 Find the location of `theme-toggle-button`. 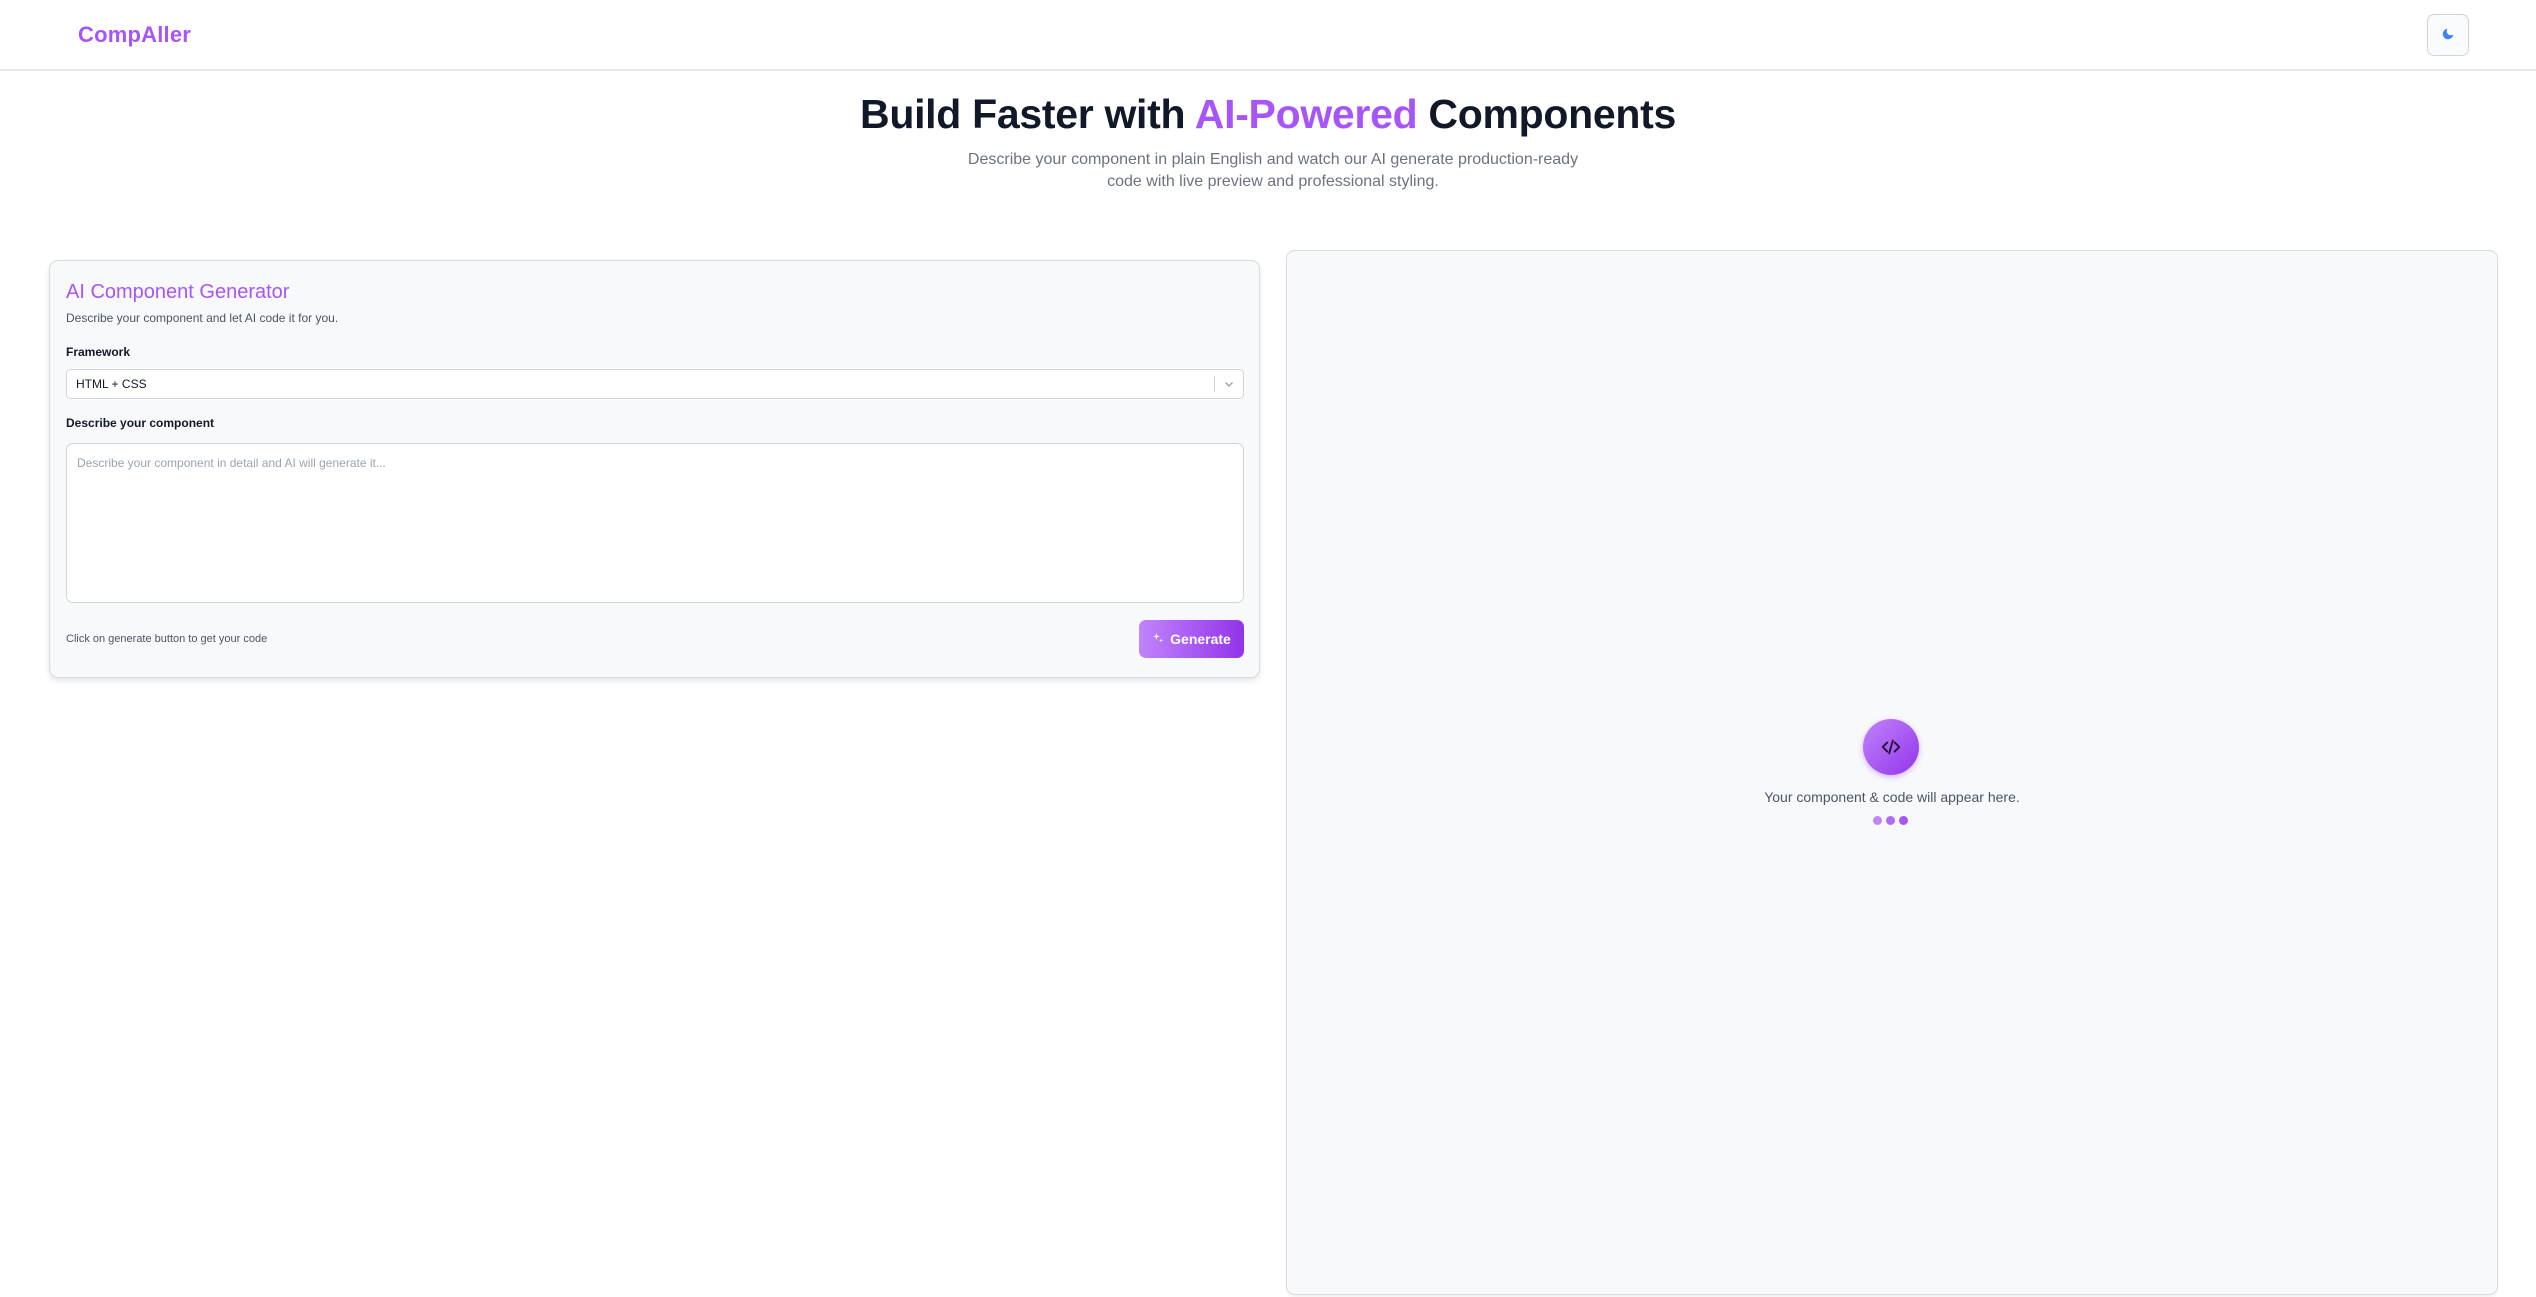

theme-toggle-button is located at coordinates (2448, 35).